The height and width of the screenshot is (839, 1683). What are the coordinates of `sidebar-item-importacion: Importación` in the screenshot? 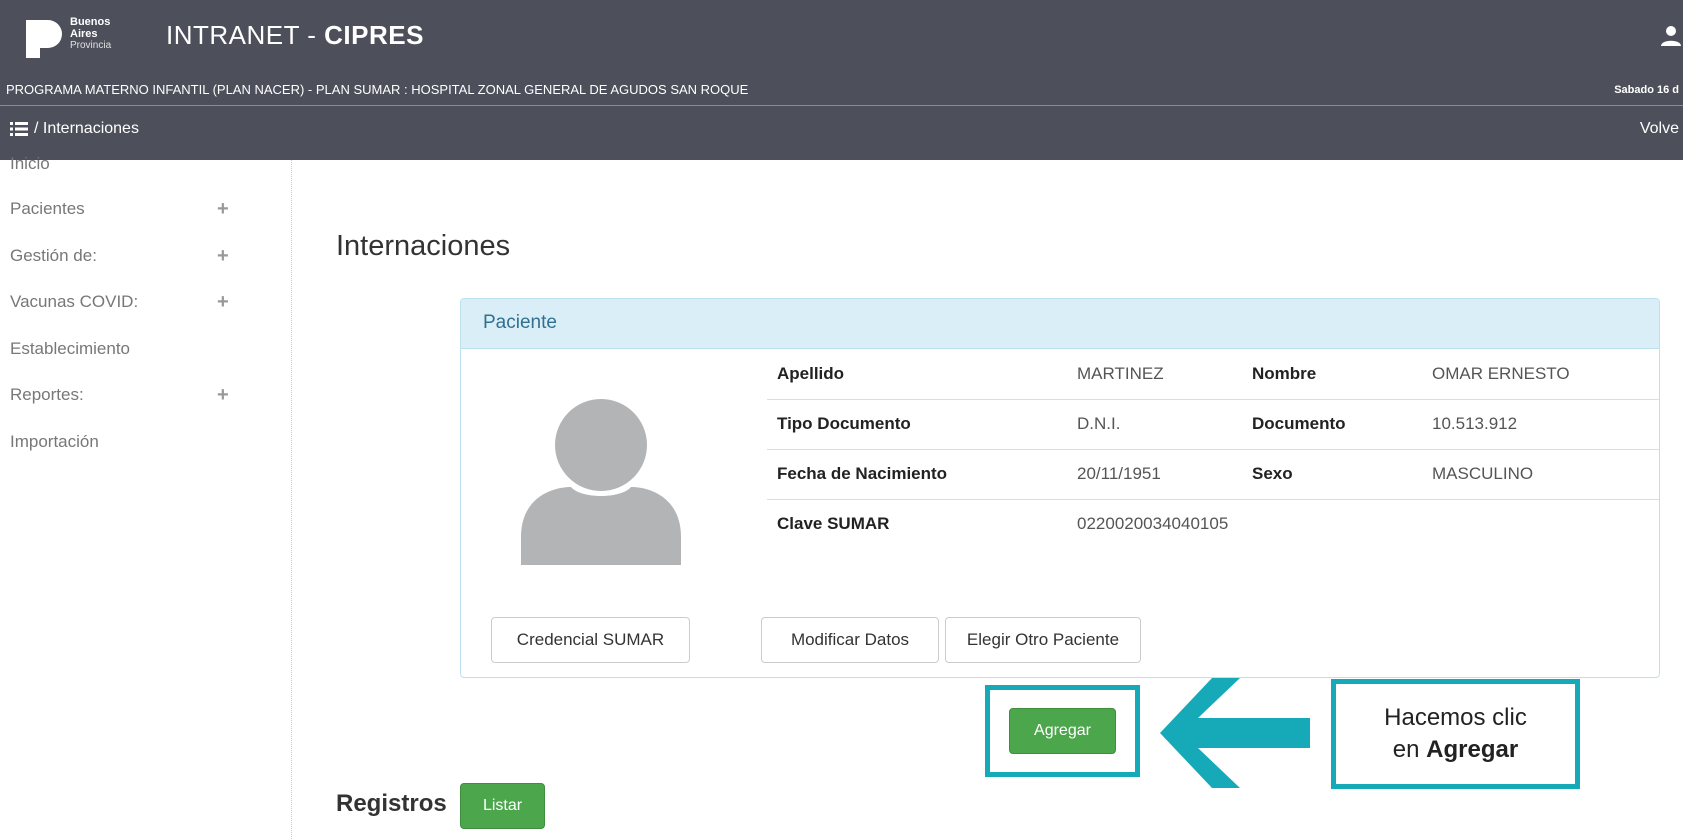 It's located at (125, 442).